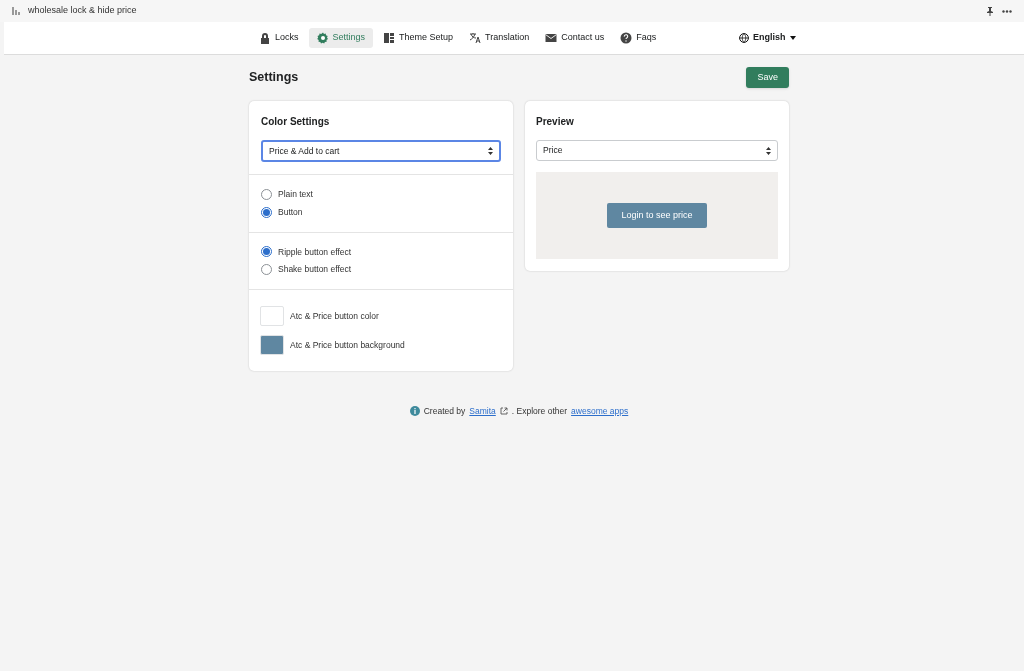 This screenshot has width=1024, height=671. I want to click on help-icon, so click(626, 38).